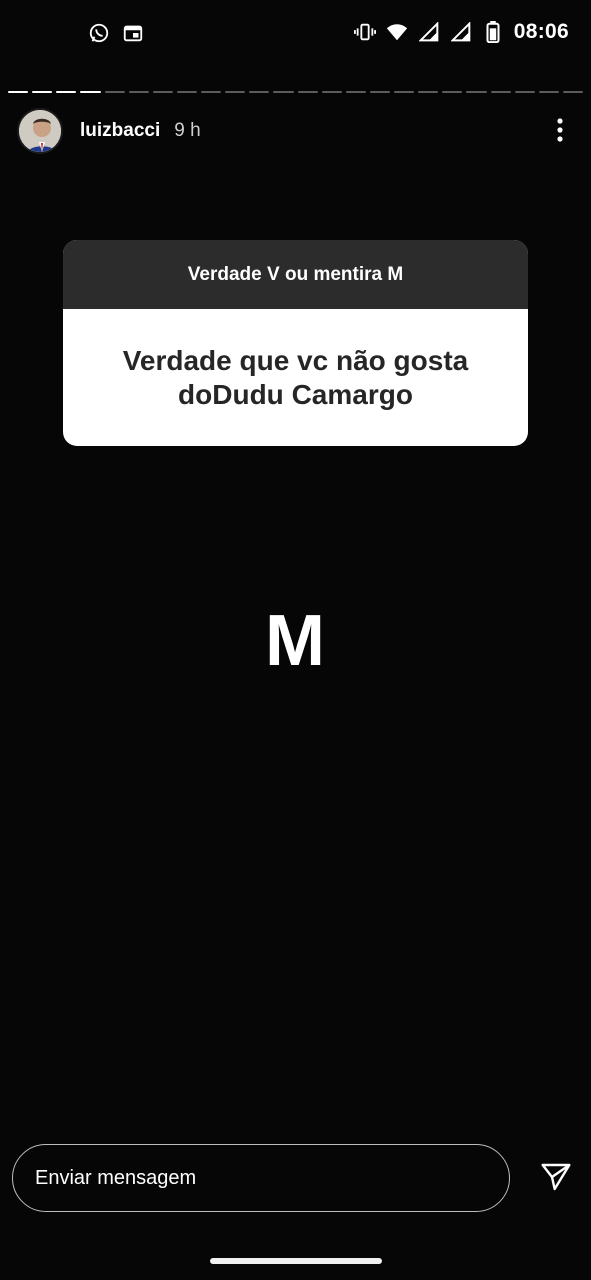  I want to click on wifi-icon, so click(397, 32).